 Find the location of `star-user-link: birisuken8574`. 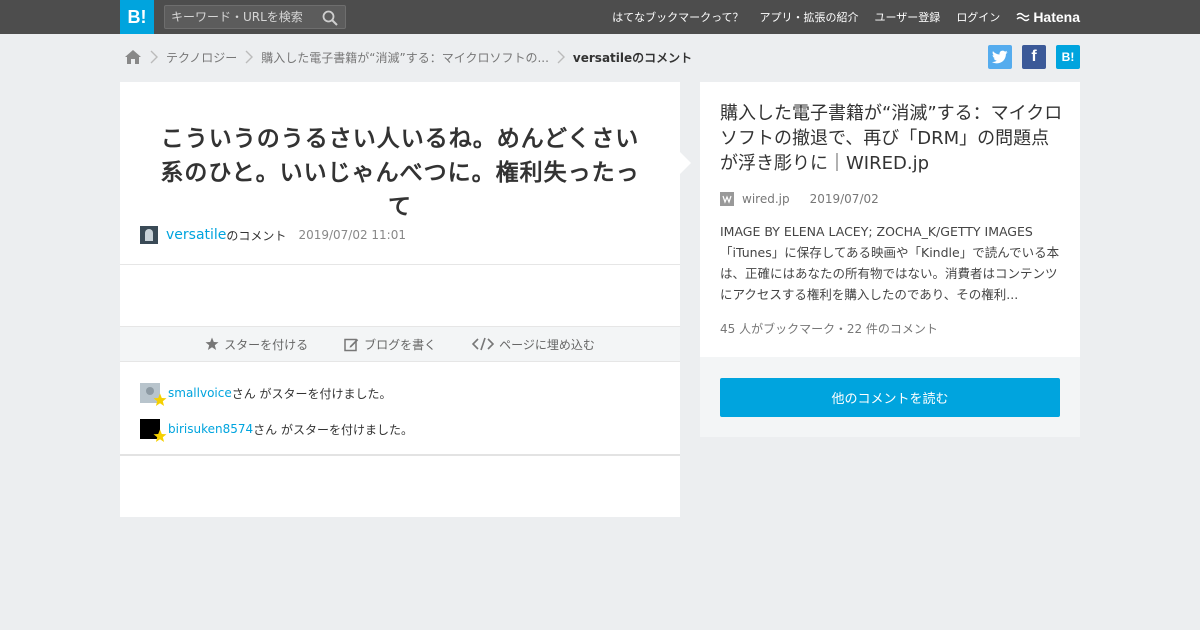

star-user-link: birisuken8574 is located at coordinates (210, 429).